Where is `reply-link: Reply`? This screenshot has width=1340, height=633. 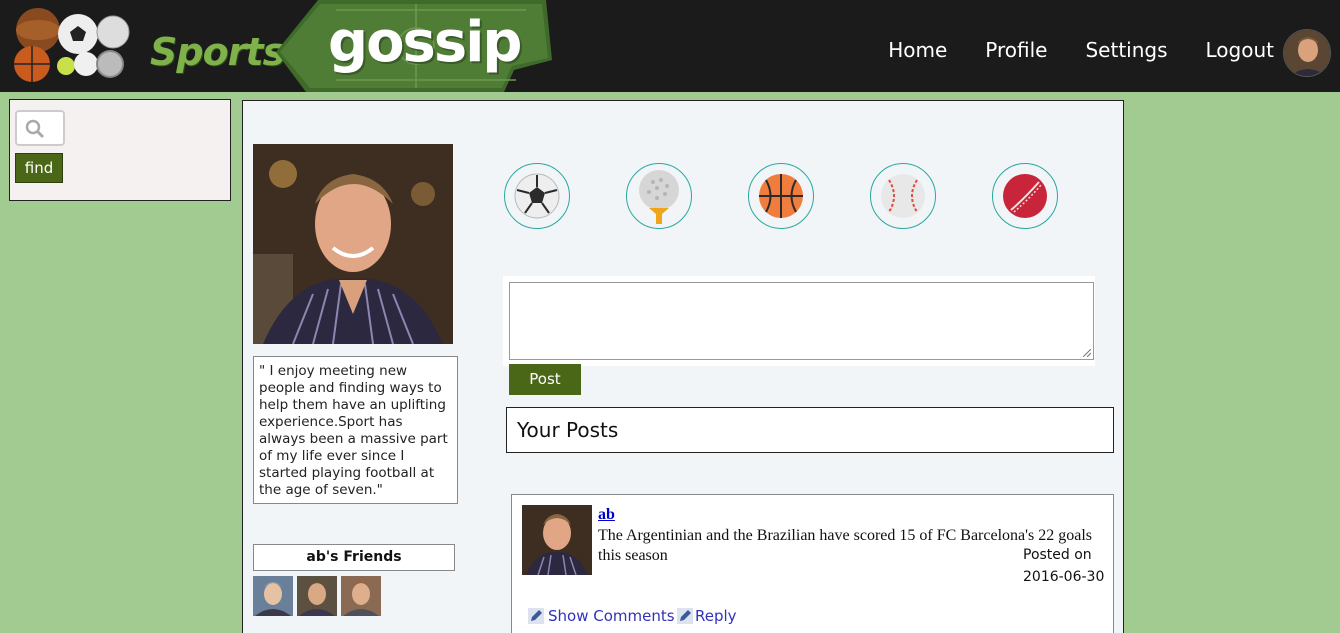
reply-link: Reply is located at coordinates (707, 616).